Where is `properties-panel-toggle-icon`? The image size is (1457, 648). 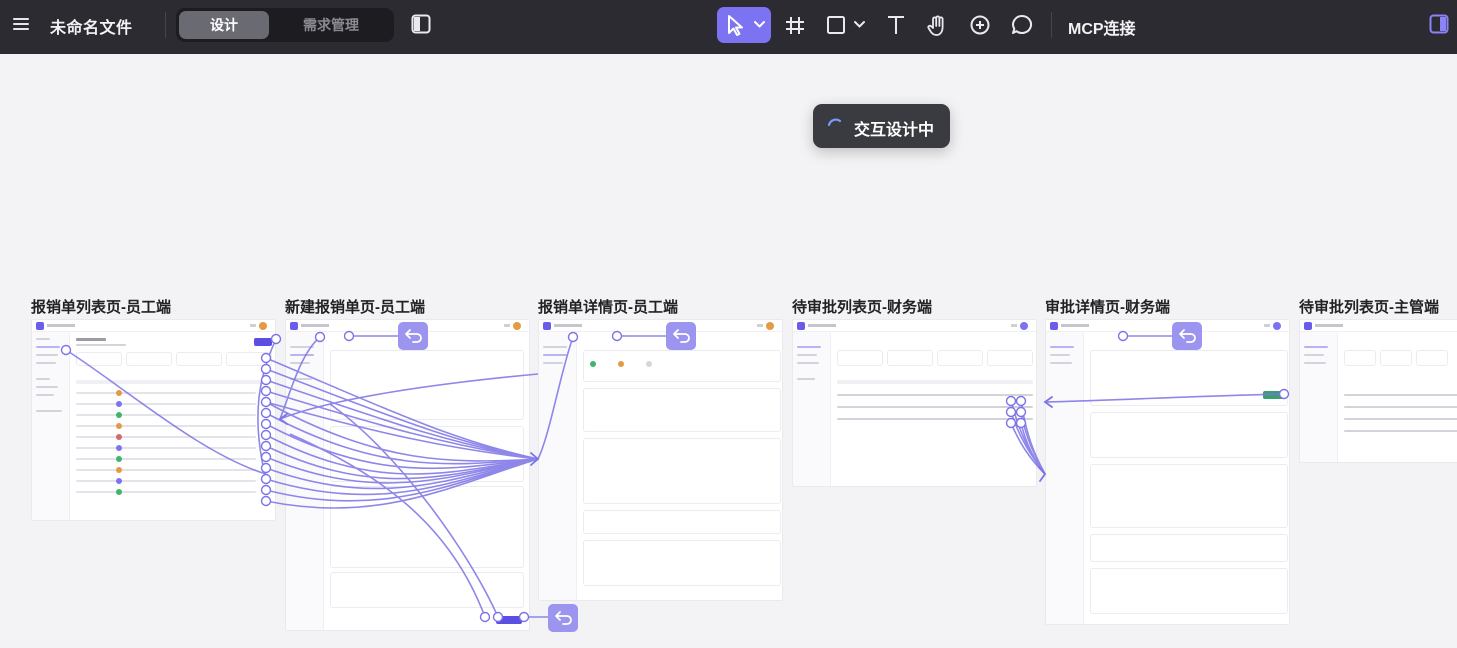 properties-panel-toggle-icon is located at coordinates (1439, 24).